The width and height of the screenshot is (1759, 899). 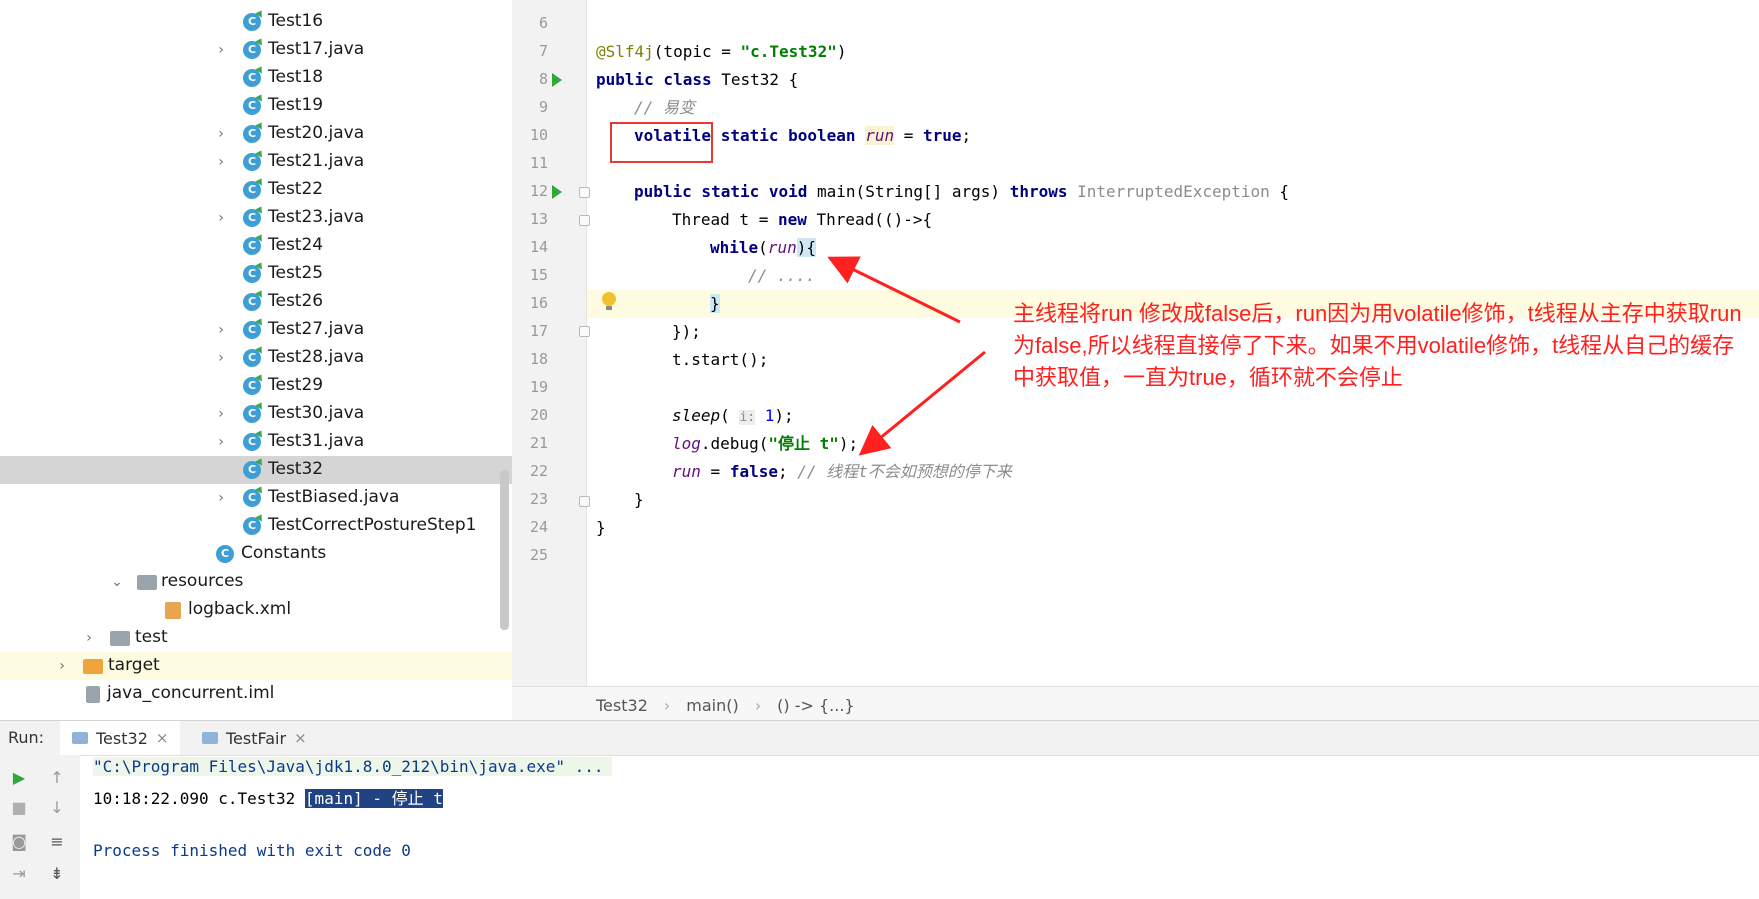 What do you see at coordinates (256, 274) in the screenshot?
I see `tree-item: C Test25` at bounding box center [256, 274].